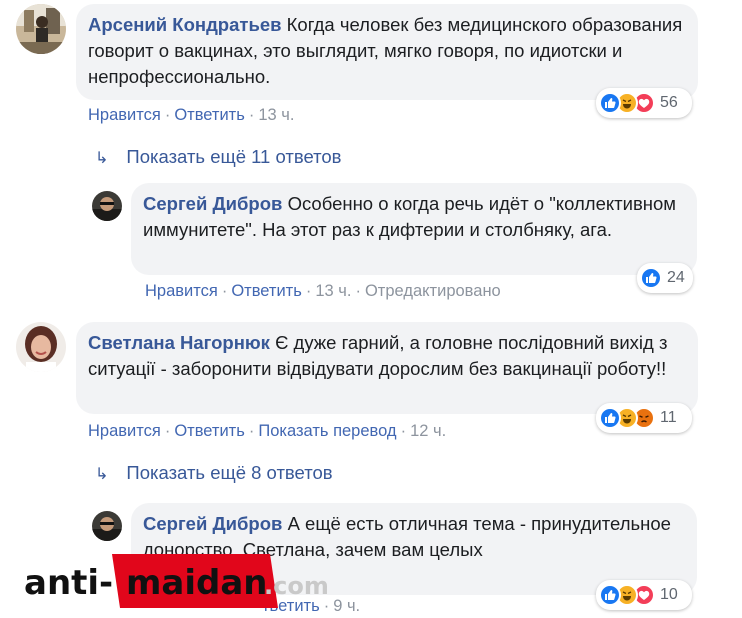  What do you see at coordinates (669, 594) in the screenshot?
I see `reaction-count: 10` at bounding box center [669, 594].